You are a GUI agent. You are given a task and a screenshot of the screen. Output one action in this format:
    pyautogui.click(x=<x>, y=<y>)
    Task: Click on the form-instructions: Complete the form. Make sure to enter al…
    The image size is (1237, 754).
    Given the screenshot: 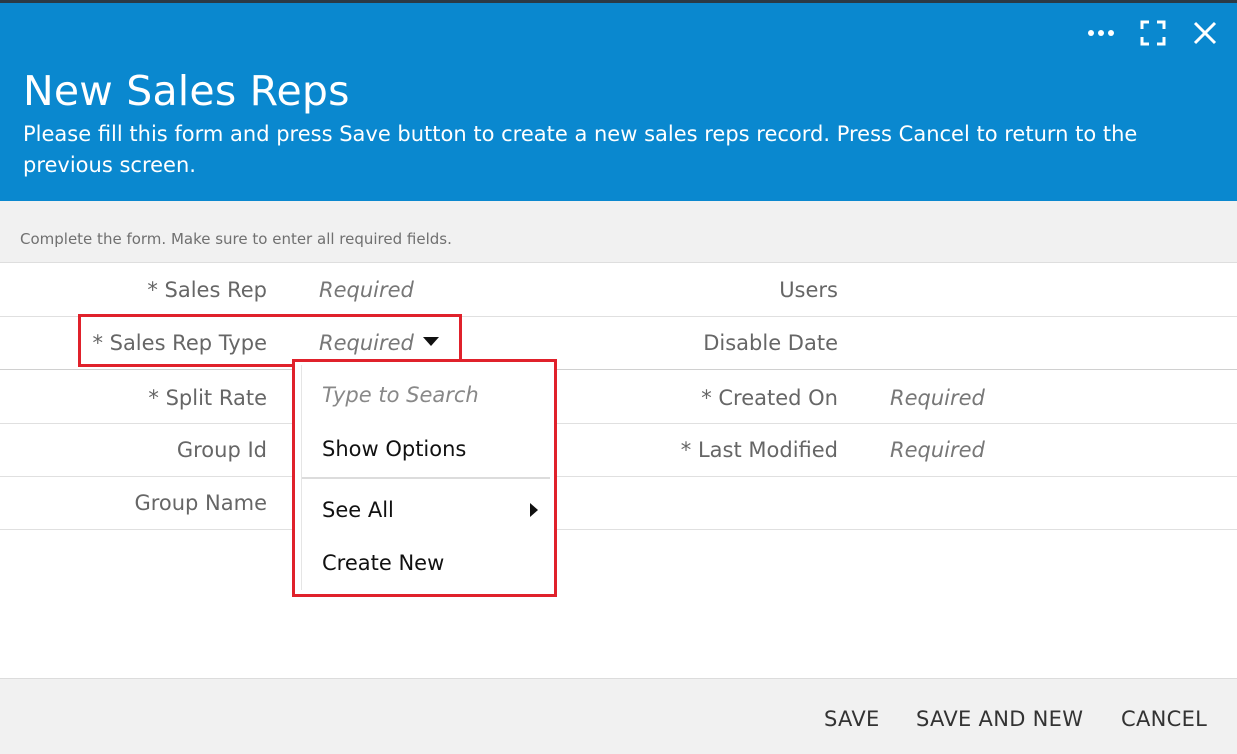 What is the action you would take?
    pyautogui.click(x=236, y=239)
    